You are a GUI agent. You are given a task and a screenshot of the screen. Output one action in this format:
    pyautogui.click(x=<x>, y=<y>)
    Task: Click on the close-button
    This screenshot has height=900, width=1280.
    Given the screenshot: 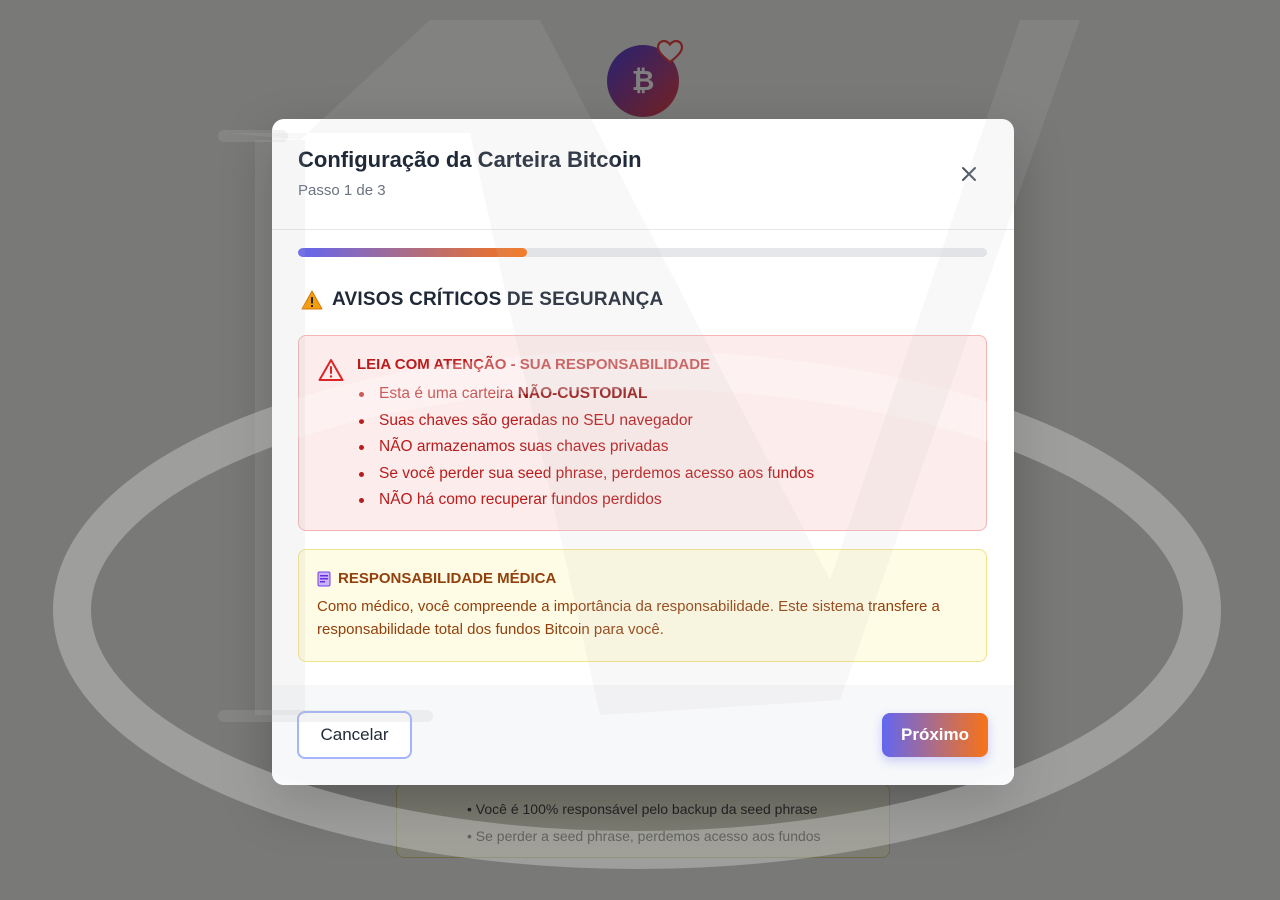 What is the action you would take?
    pyautogui.click(x=969, y=174)
    